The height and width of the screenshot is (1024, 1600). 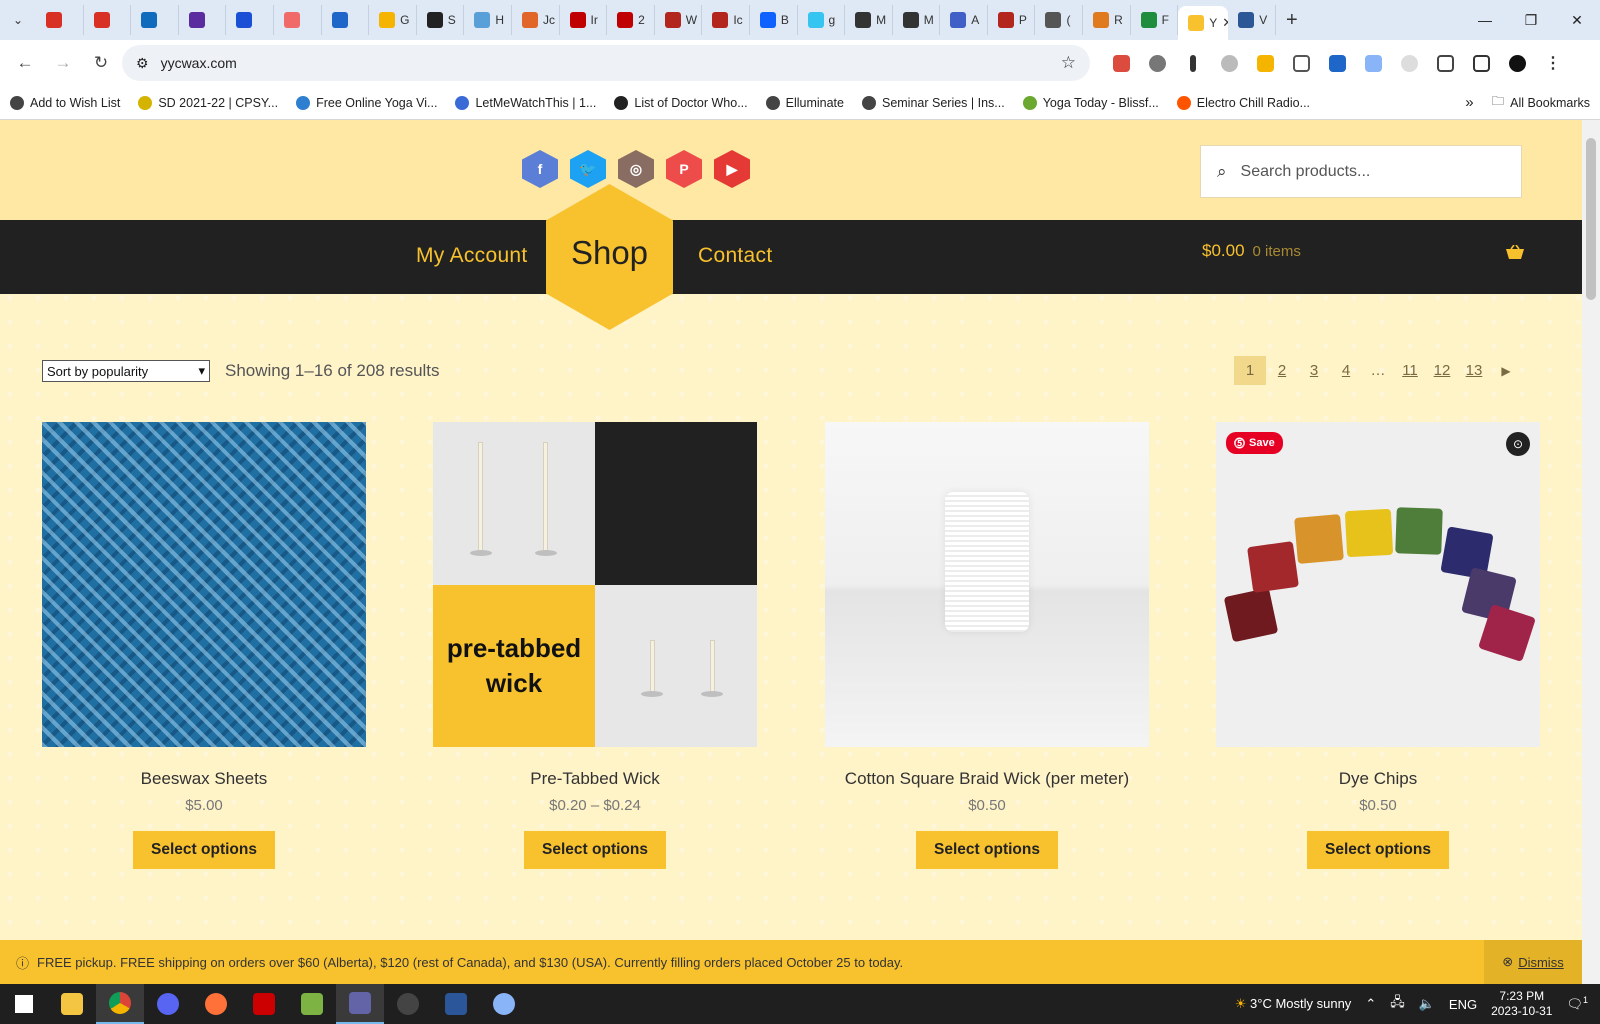 I want to click on notification-center-icon: 🗨1, so click(x=1577, y=1003).